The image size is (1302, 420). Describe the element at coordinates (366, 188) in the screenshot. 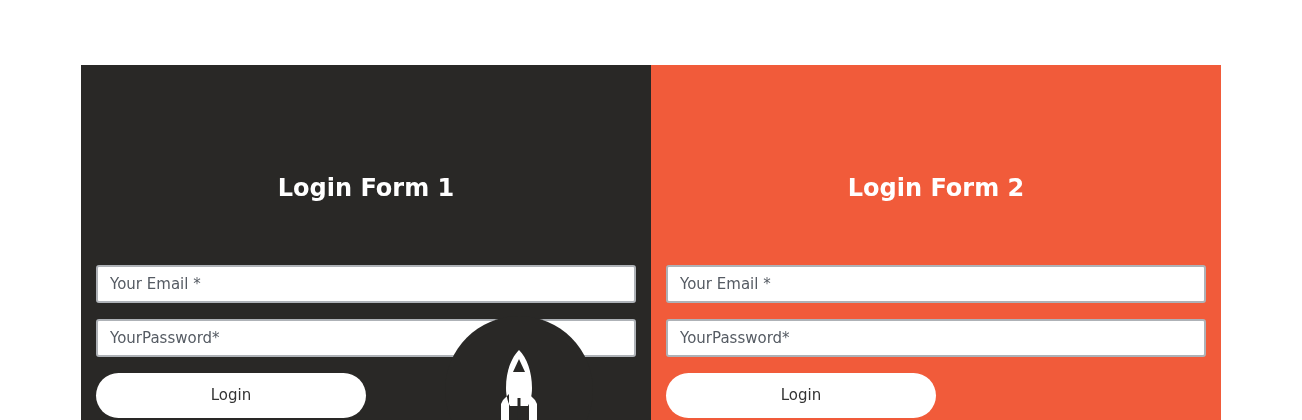

I see `form-title: Login Form 1` at that location.